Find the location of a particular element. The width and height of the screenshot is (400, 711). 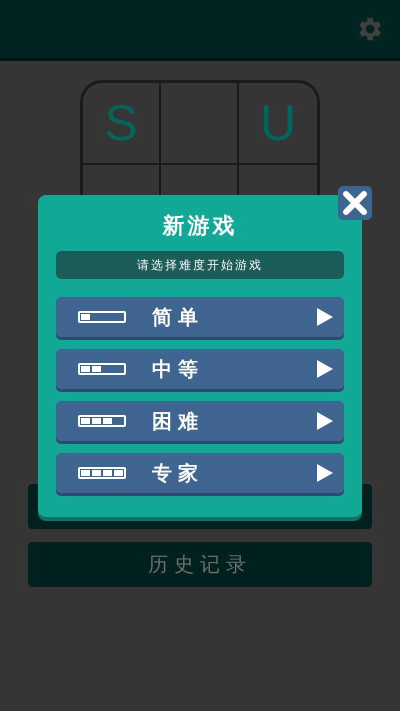

difficulty-button: 困难 is located at coordinates (200, 421).